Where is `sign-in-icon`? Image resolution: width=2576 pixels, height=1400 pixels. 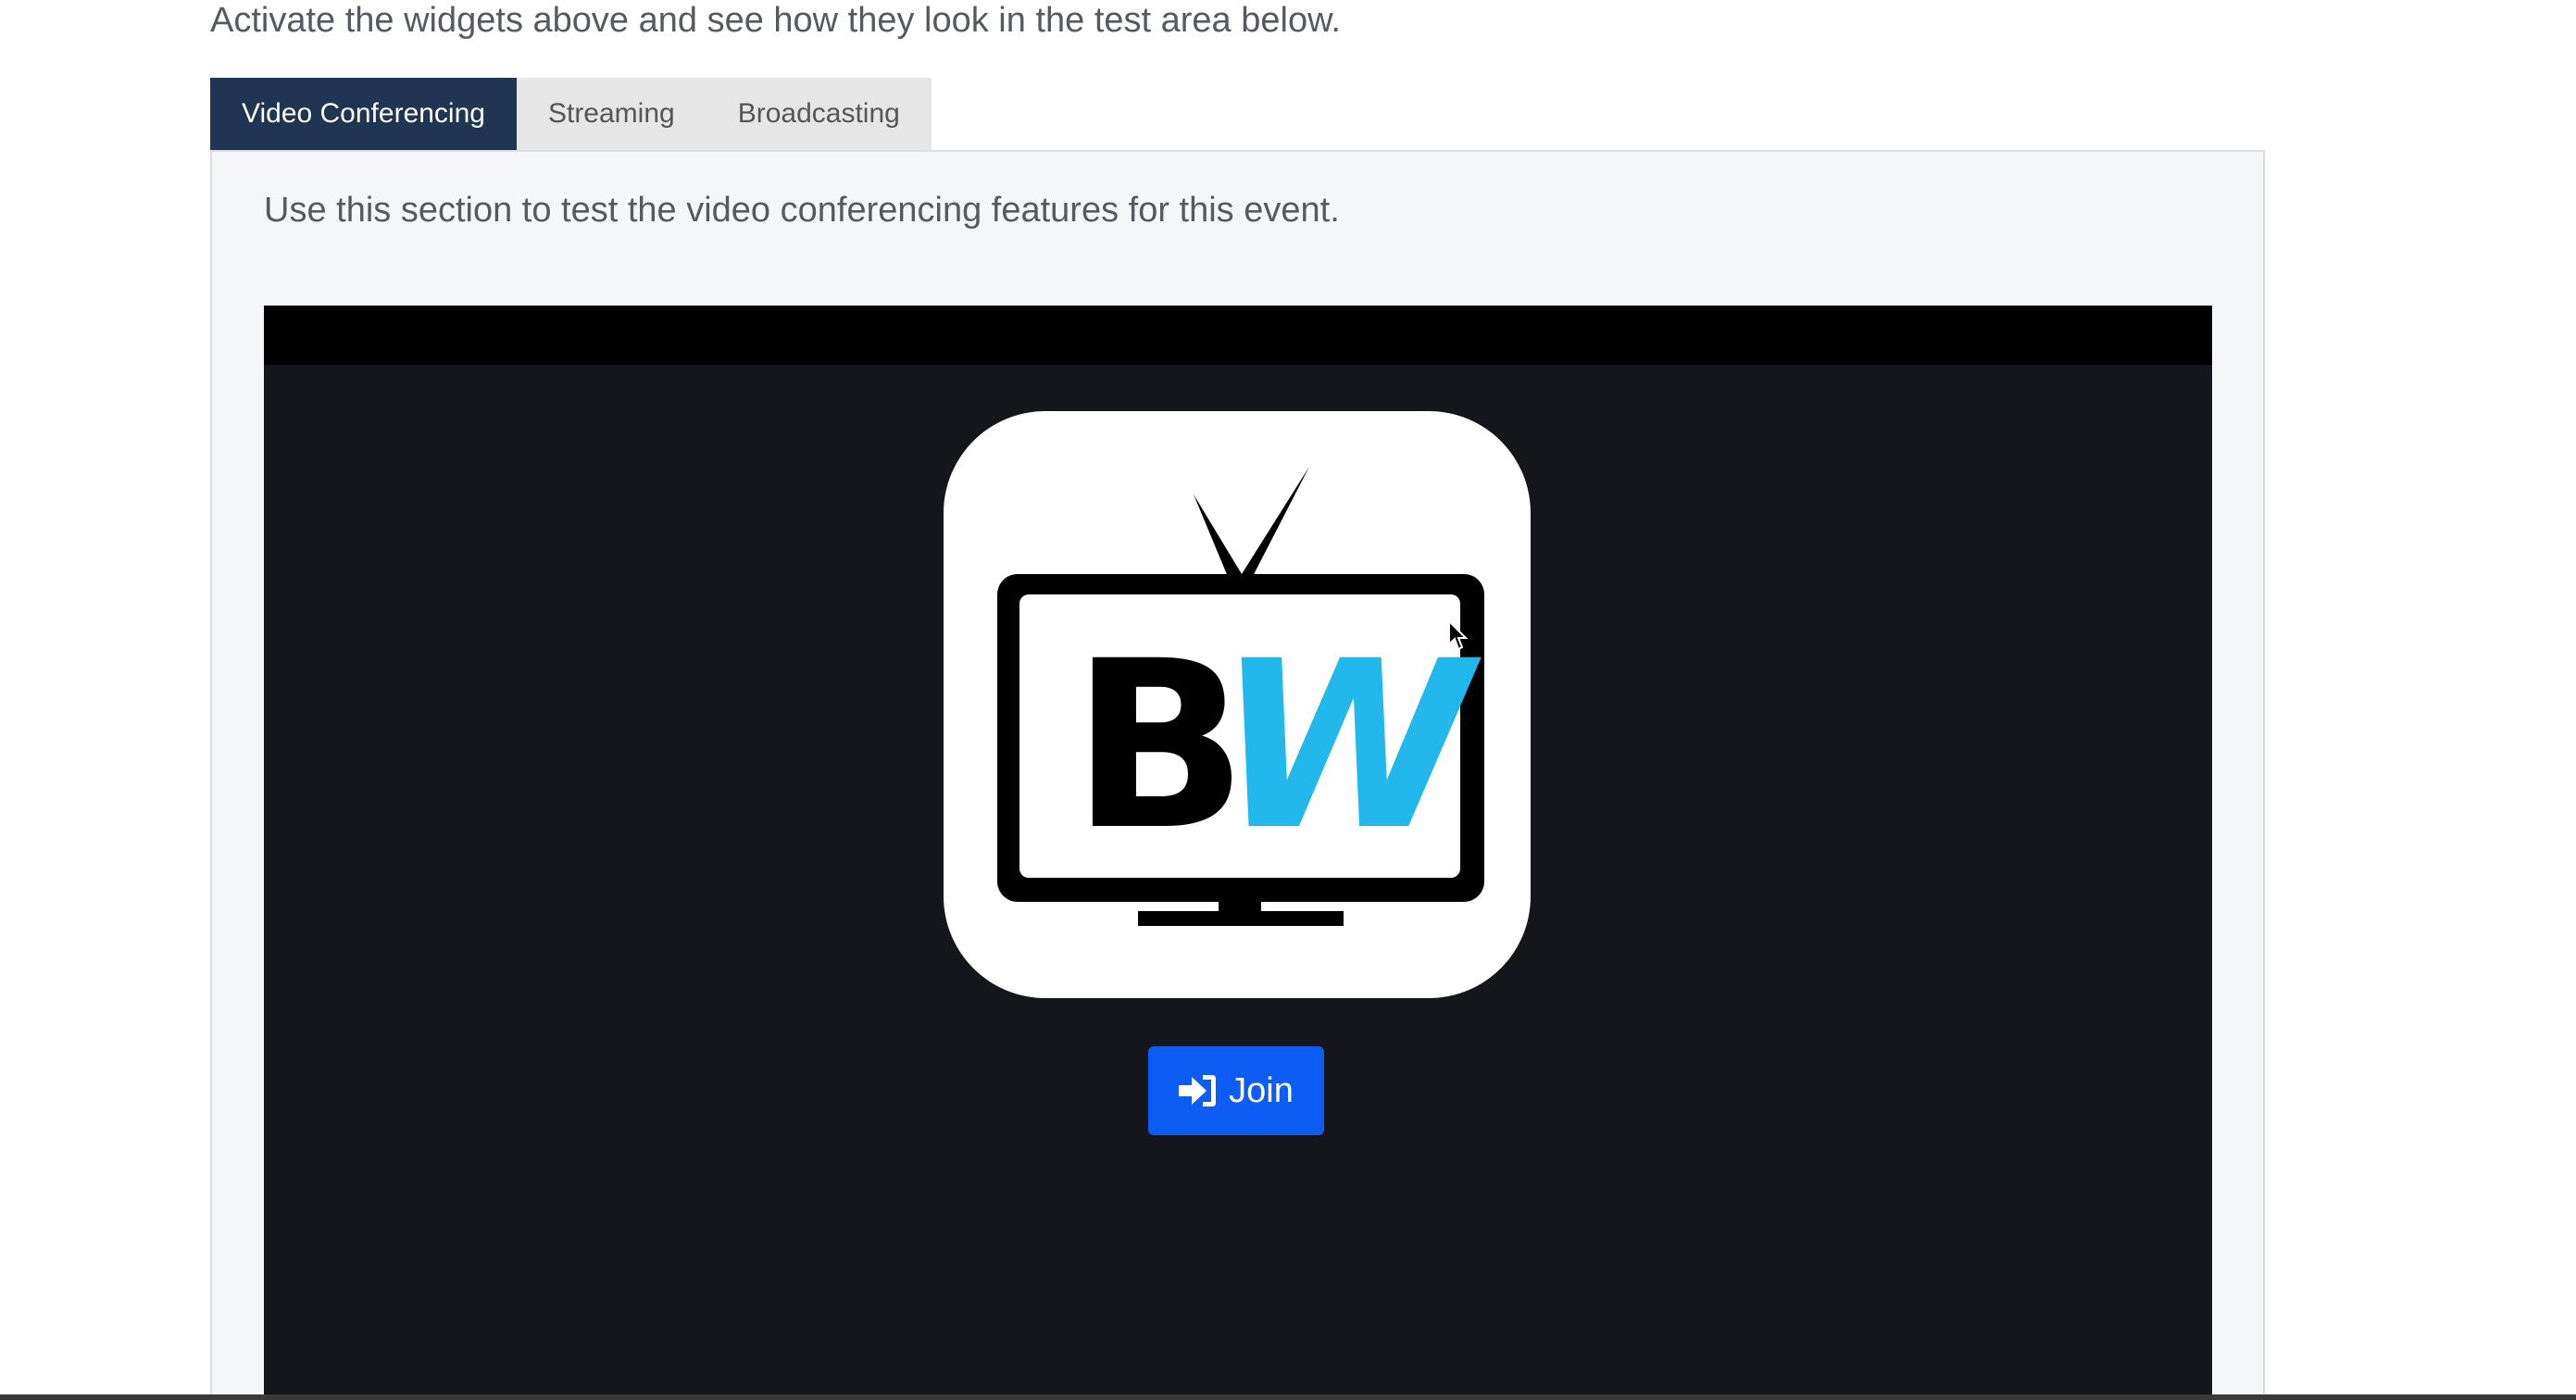 sign-in-icon is located at coordinates (1199, 1090).